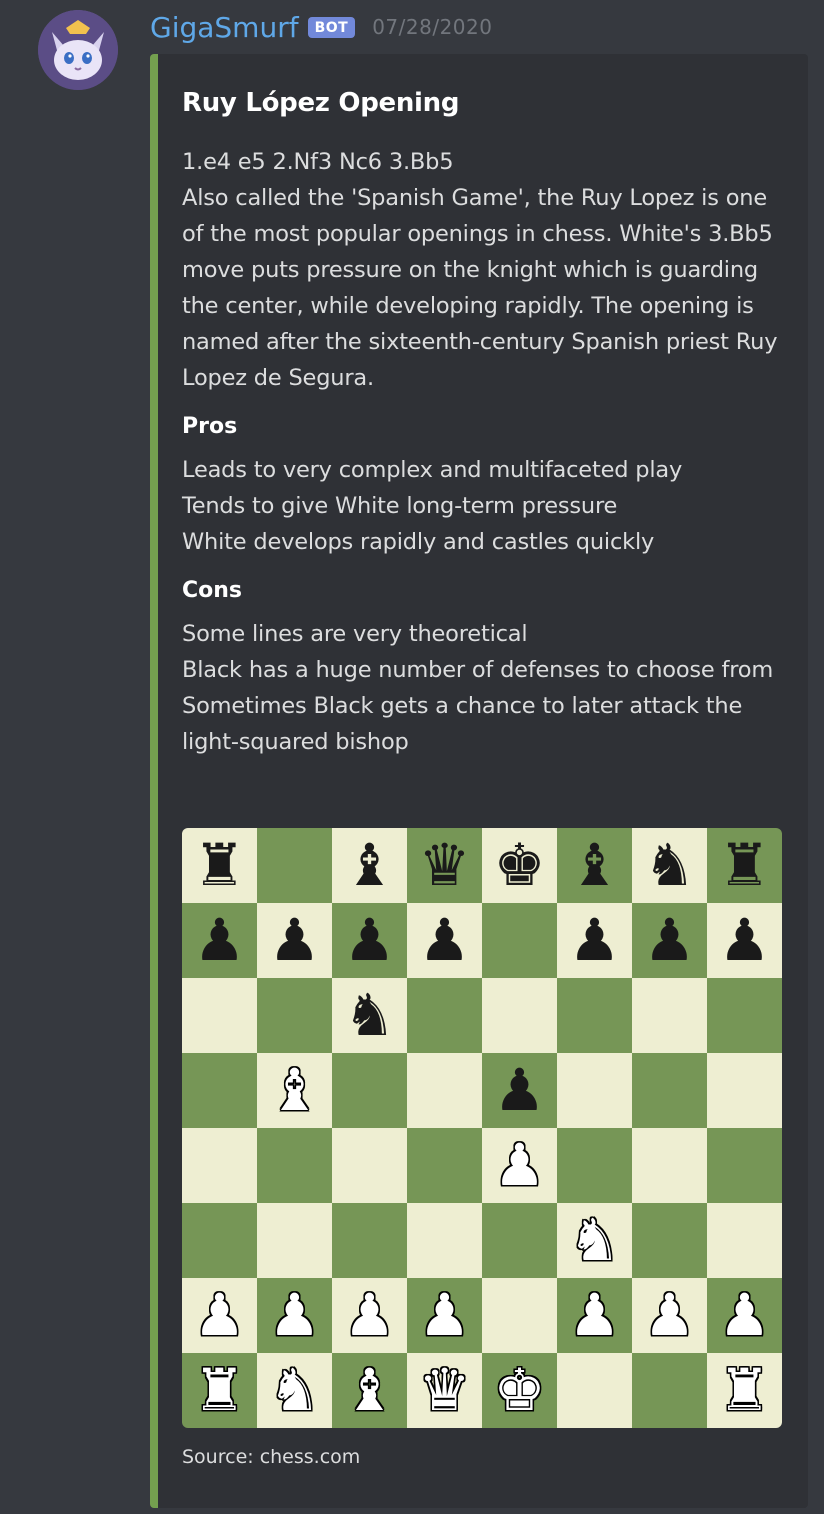  I want to click on pros-field-name: Pros, so click(210, 426).